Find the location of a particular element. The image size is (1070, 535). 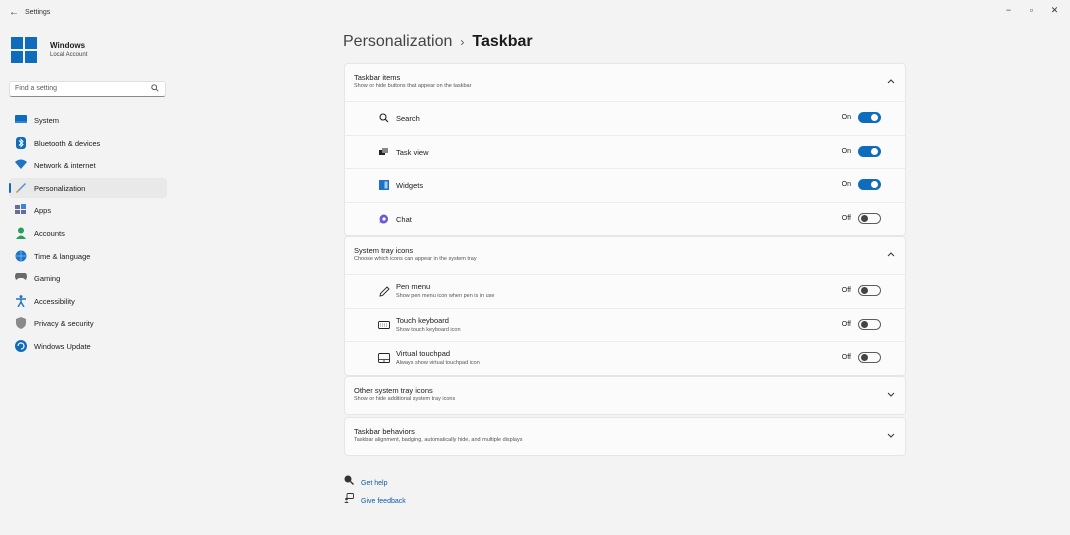

account-name: Windows is located at coordinates (68, 45).